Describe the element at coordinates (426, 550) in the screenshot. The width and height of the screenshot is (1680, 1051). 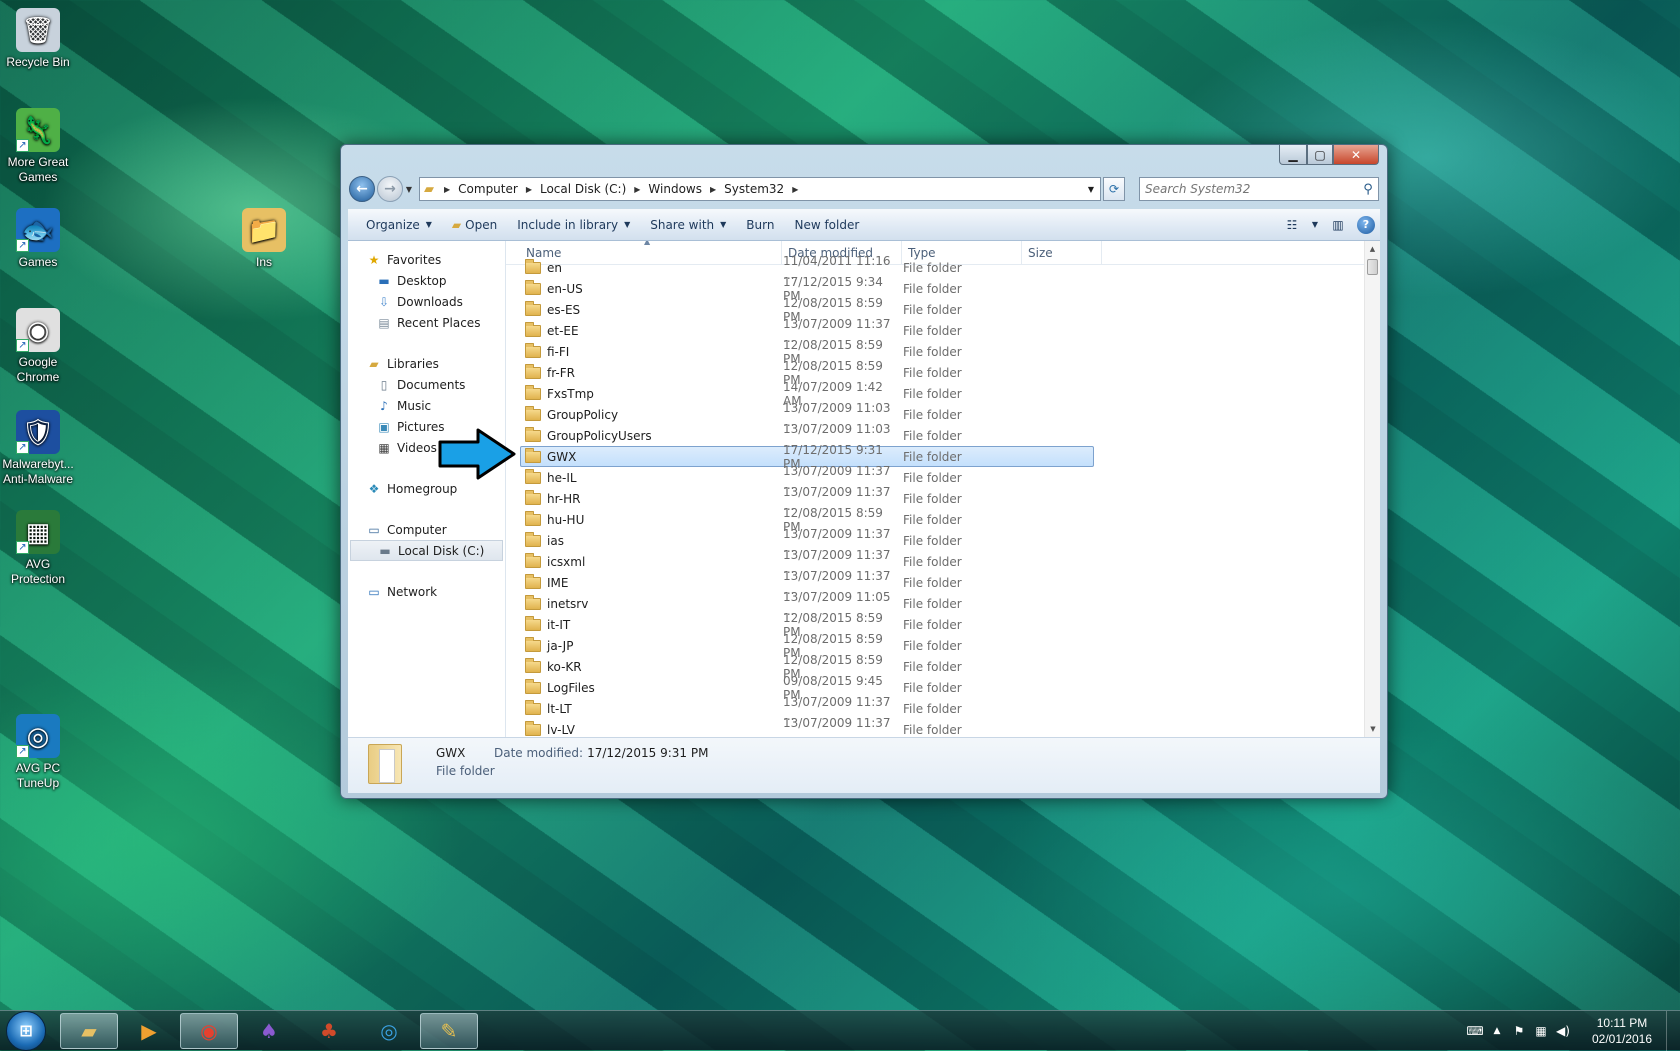
I see `nav-local-disk: ▬ Local Disk (C:)` at that location.